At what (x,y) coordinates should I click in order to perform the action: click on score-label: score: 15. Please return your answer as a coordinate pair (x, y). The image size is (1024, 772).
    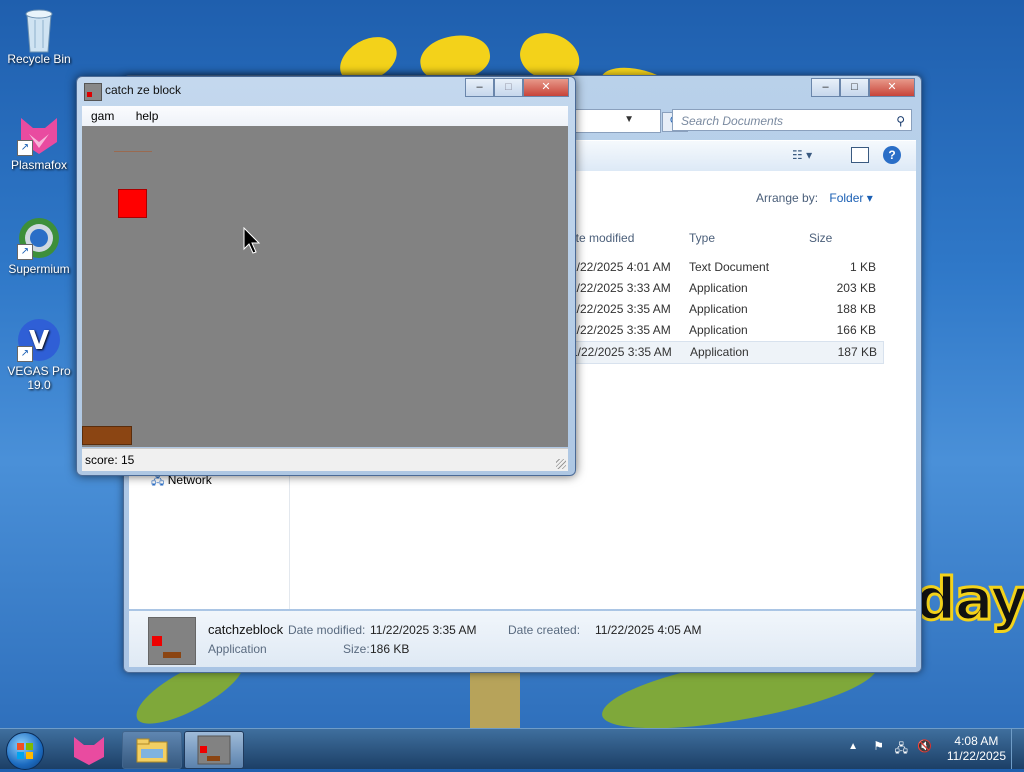
    Looking at the image, I should click on (110, 460).